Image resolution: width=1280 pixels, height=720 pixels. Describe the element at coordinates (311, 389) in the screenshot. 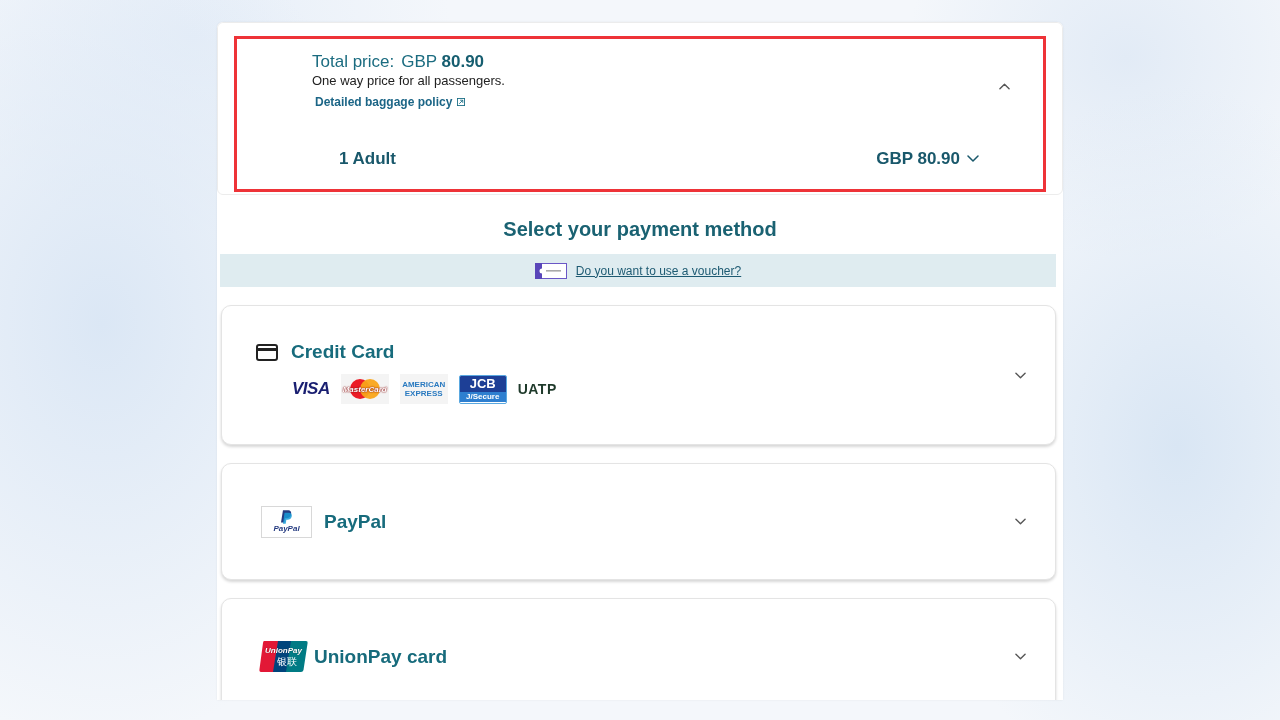

I see `visa-logo: VISA` at that location.